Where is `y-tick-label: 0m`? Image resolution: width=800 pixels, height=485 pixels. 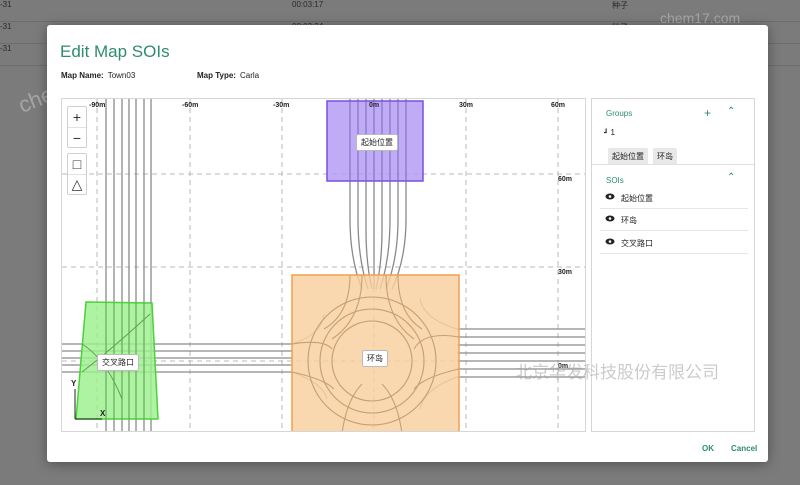
y-tick-label: 0m is located at coordinates (563, 366).